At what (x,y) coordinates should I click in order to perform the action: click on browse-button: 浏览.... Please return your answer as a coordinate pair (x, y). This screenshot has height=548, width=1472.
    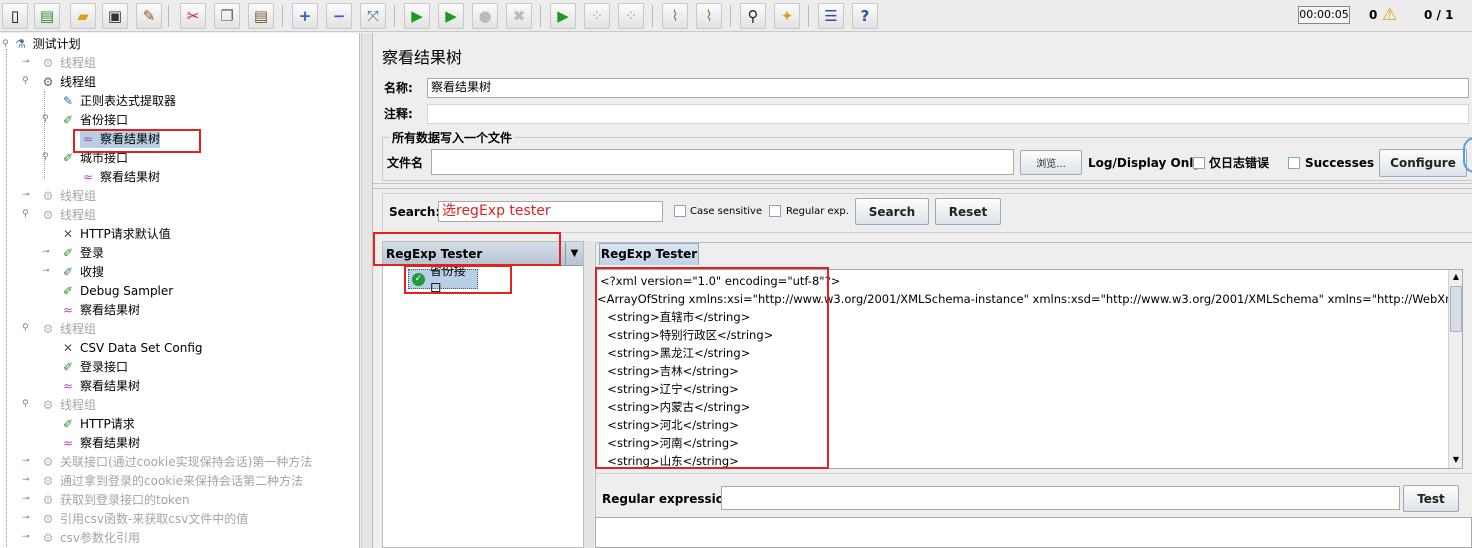
    Looking at the image, I should click on (1051, 162).